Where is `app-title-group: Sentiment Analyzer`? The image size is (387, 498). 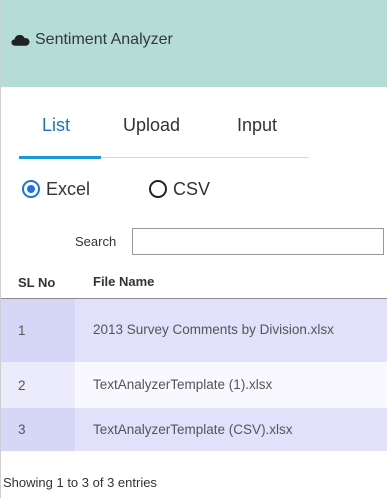 app-title-group: Sentiment Analyzer is located at coordinates (92, 40).